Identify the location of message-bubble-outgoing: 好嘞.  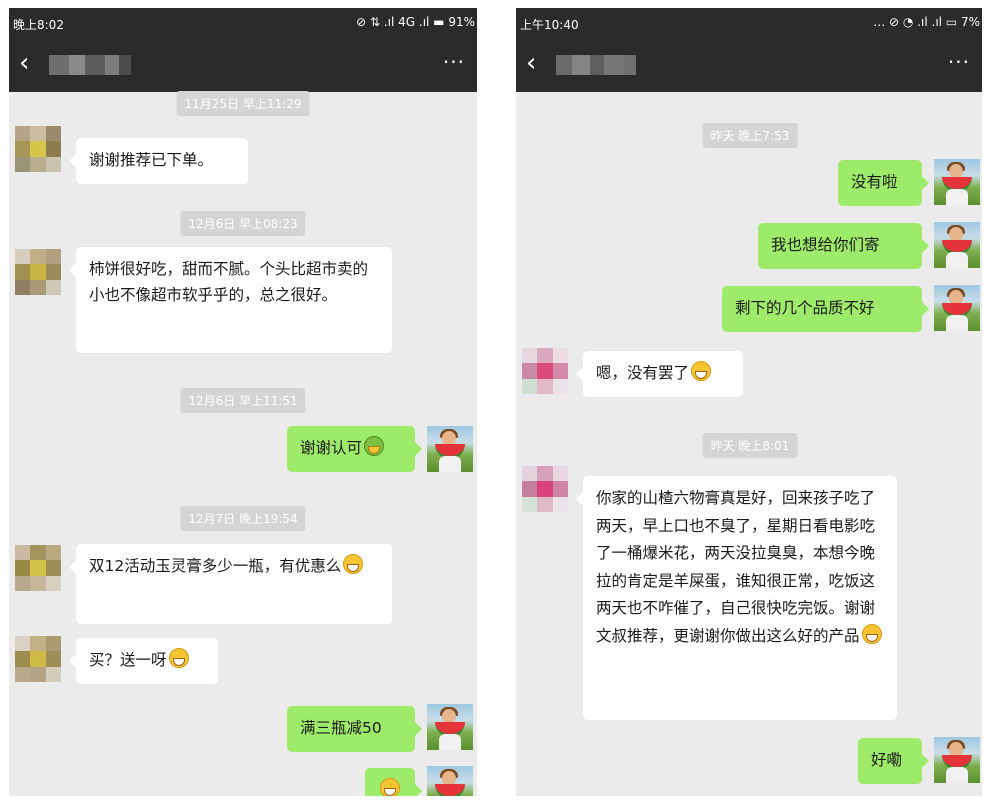
(893, 761).